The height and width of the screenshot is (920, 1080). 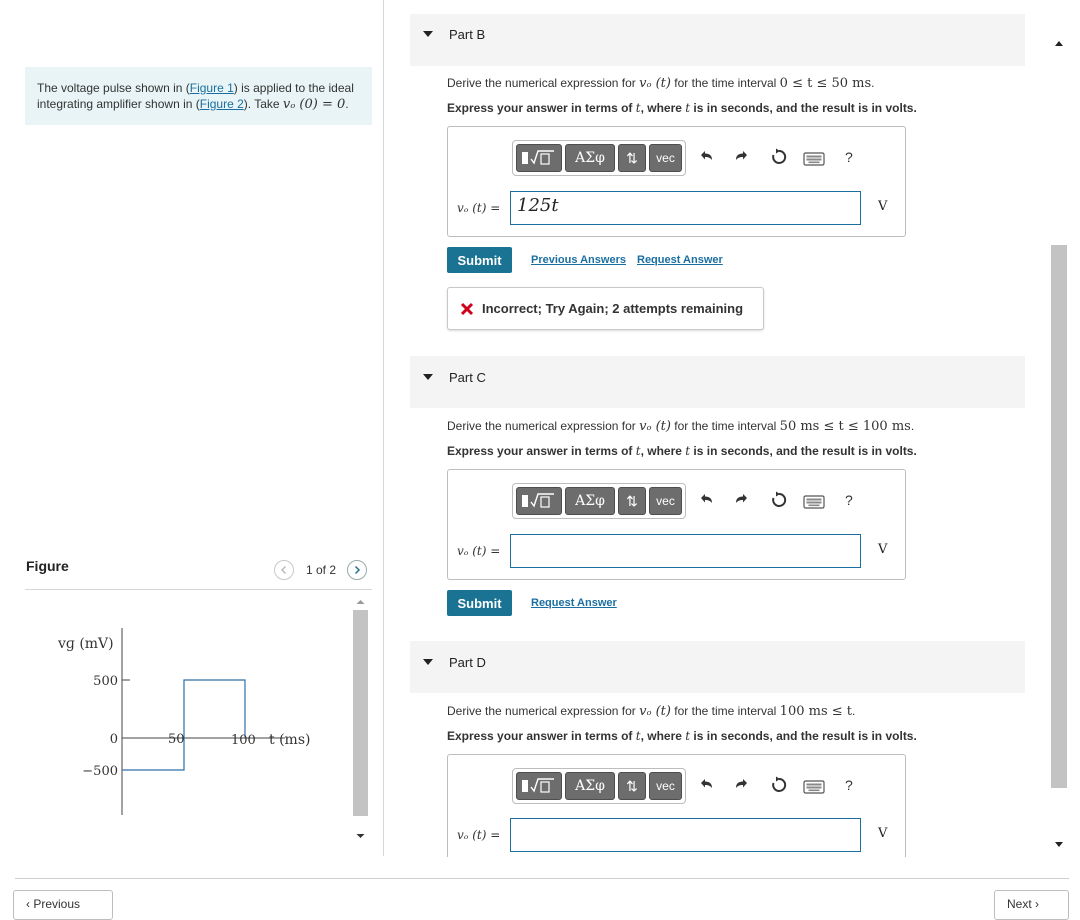 I want to click on next-button: Next ›, so click(x=1031, y=905).